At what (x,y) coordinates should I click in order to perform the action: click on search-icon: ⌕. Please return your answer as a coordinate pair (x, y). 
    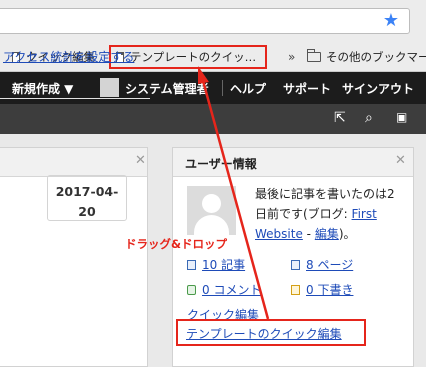
    Looking at the image, I should click on (369, 118).